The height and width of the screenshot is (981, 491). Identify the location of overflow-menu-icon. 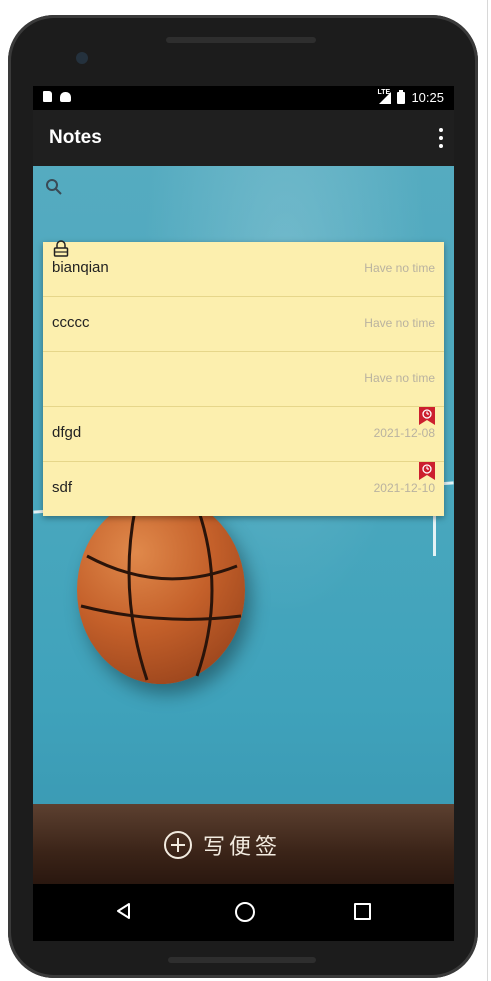
(441, 138).